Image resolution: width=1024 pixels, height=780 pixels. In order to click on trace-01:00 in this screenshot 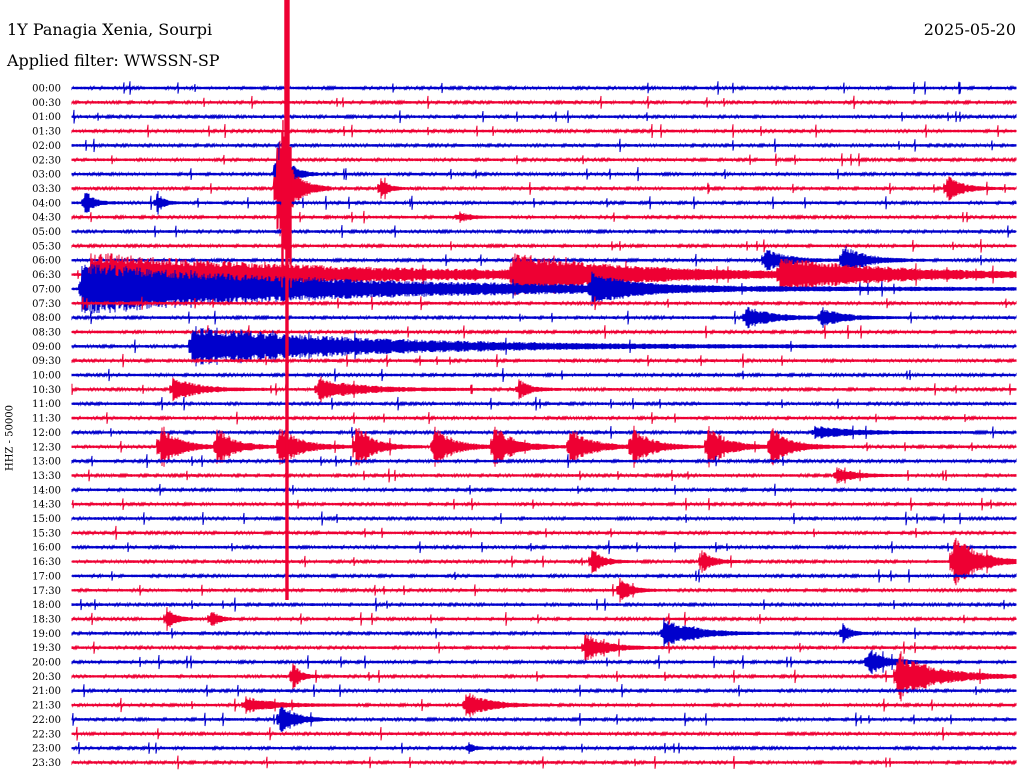, I will do `click(544, 116)`.